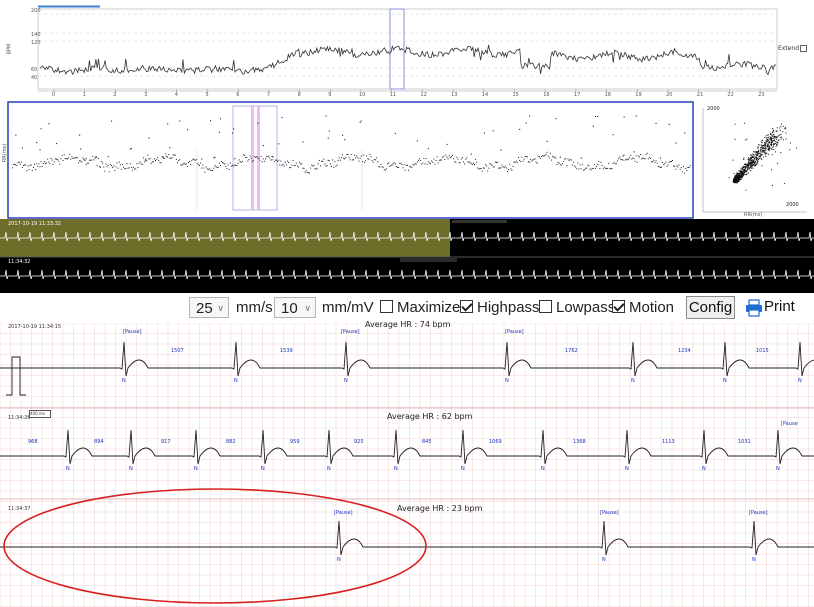 This screenshot has width=814, height=607. I want to click on ecg-row3-avg-hr: Average HR : 23 bpm, so click(440, 508).